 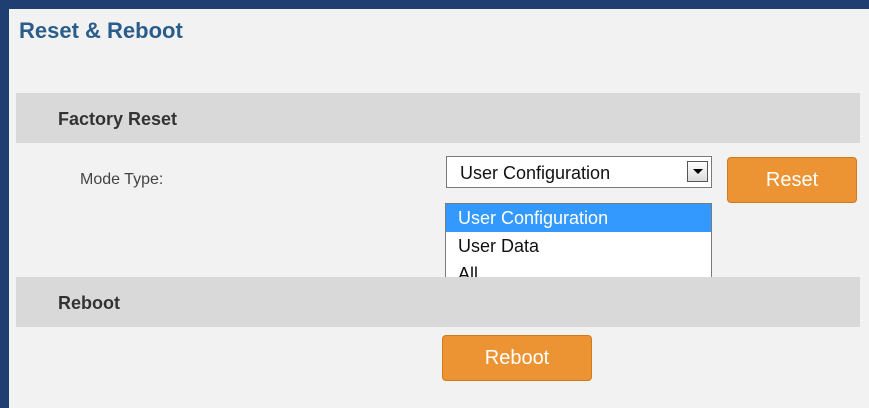 What do you see at coordinates (118, 119) in the screenshot?
I see `factory-reset-heading: Factory Reset` at bounding box center [118, 119].